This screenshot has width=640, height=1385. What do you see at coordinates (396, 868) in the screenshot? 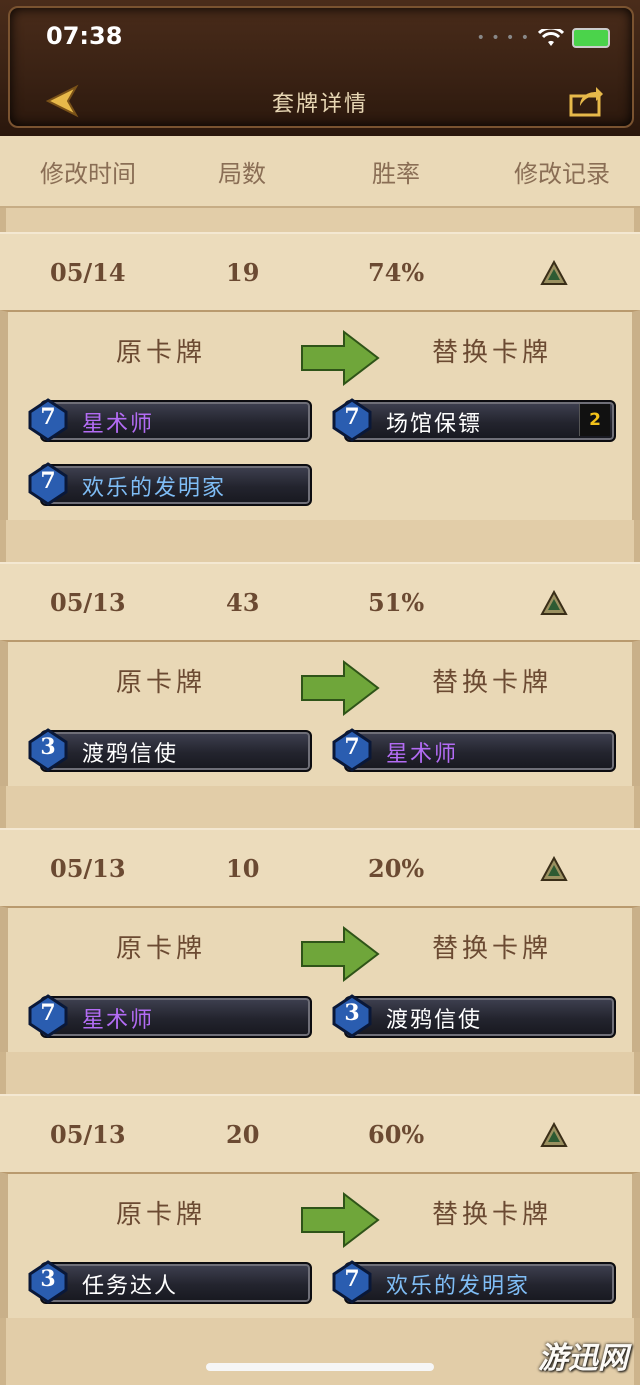
I see `record-win-rate: 20%` at bounding box center [396, 868].